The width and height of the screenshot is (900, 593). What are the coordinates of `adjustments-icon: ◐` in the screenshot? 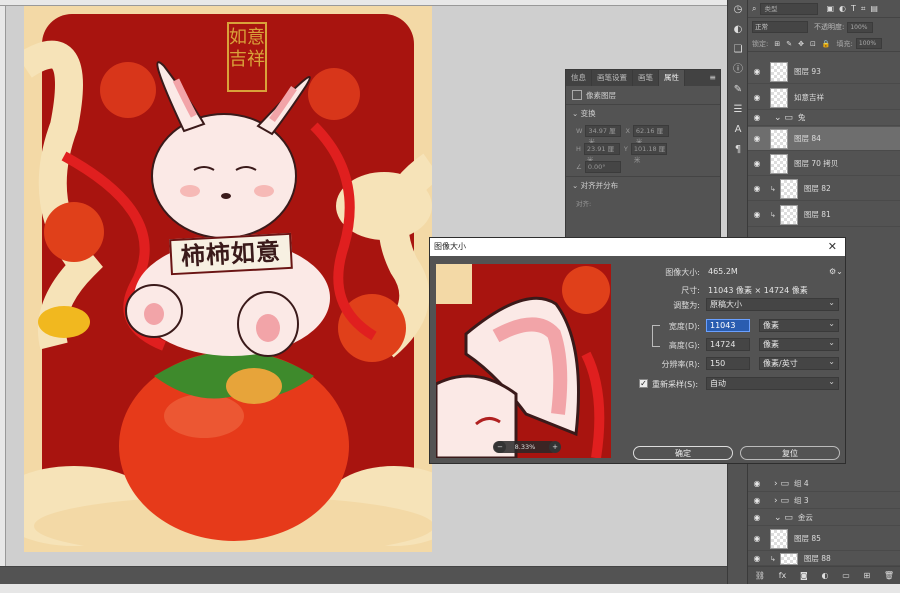 It's located at (738, 30).